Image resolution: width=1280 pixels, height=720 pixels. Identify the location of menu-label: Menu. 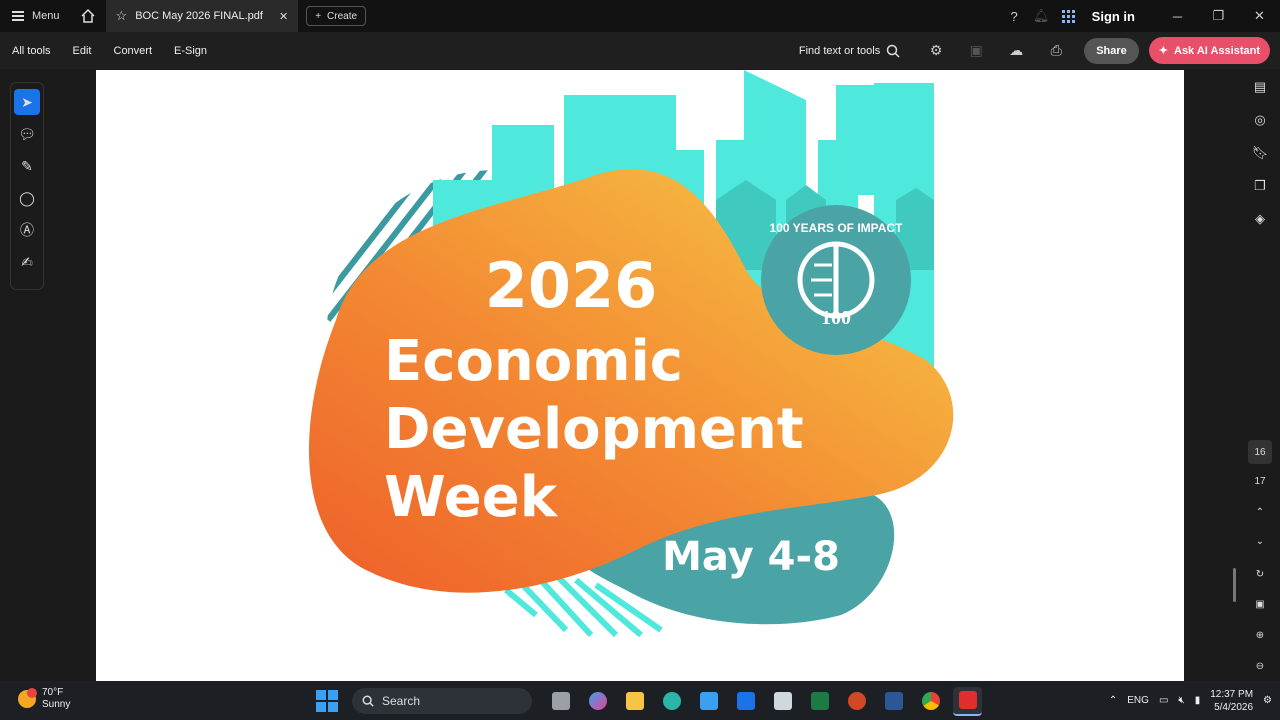
(46, 16).